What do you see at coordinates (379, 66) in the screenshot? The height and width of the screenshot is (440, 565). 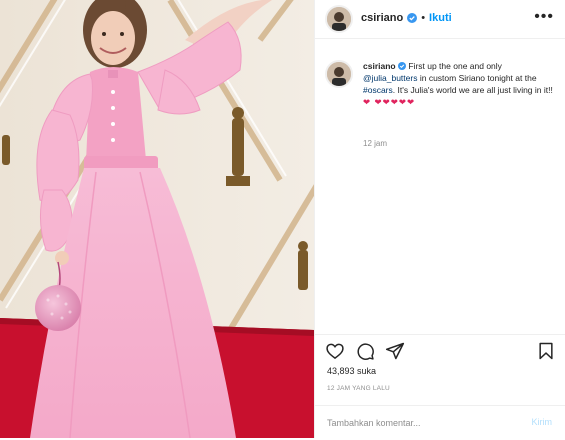 I see `caption-username: csiriano` at bounding box center [379, 66].